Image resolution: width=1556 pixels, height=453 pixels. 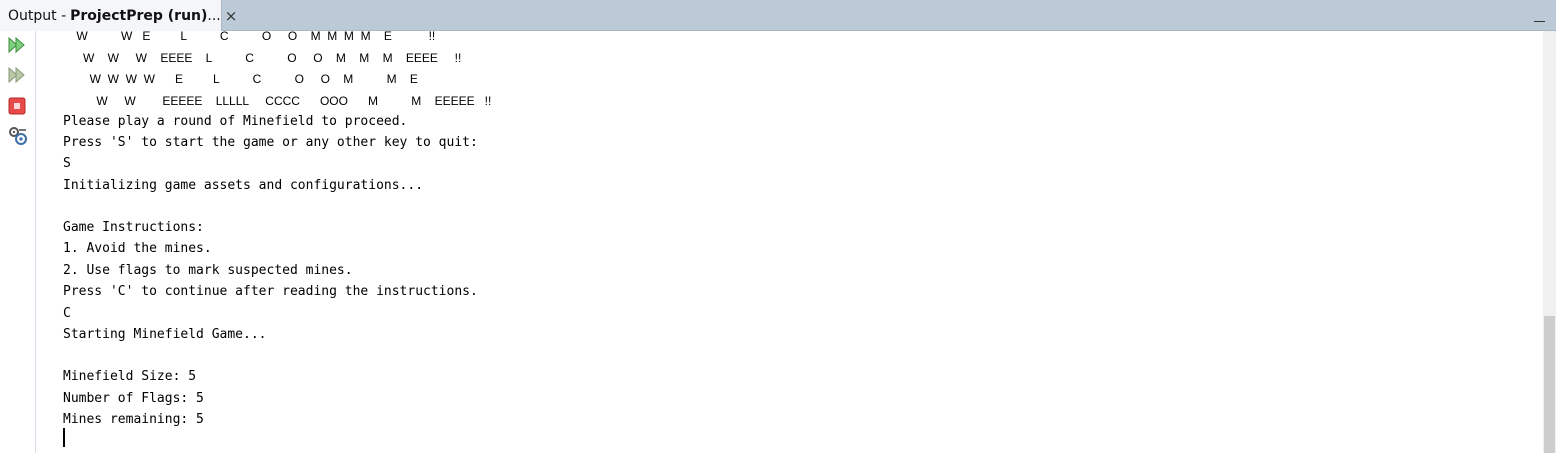 I want to click on stop-button, so click(x=17, y=106).